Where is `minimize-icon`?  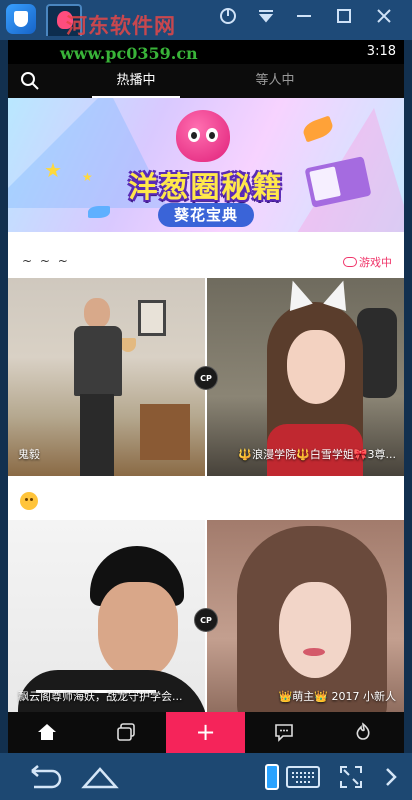
minimize-icon is located at coordinates (228, 20).